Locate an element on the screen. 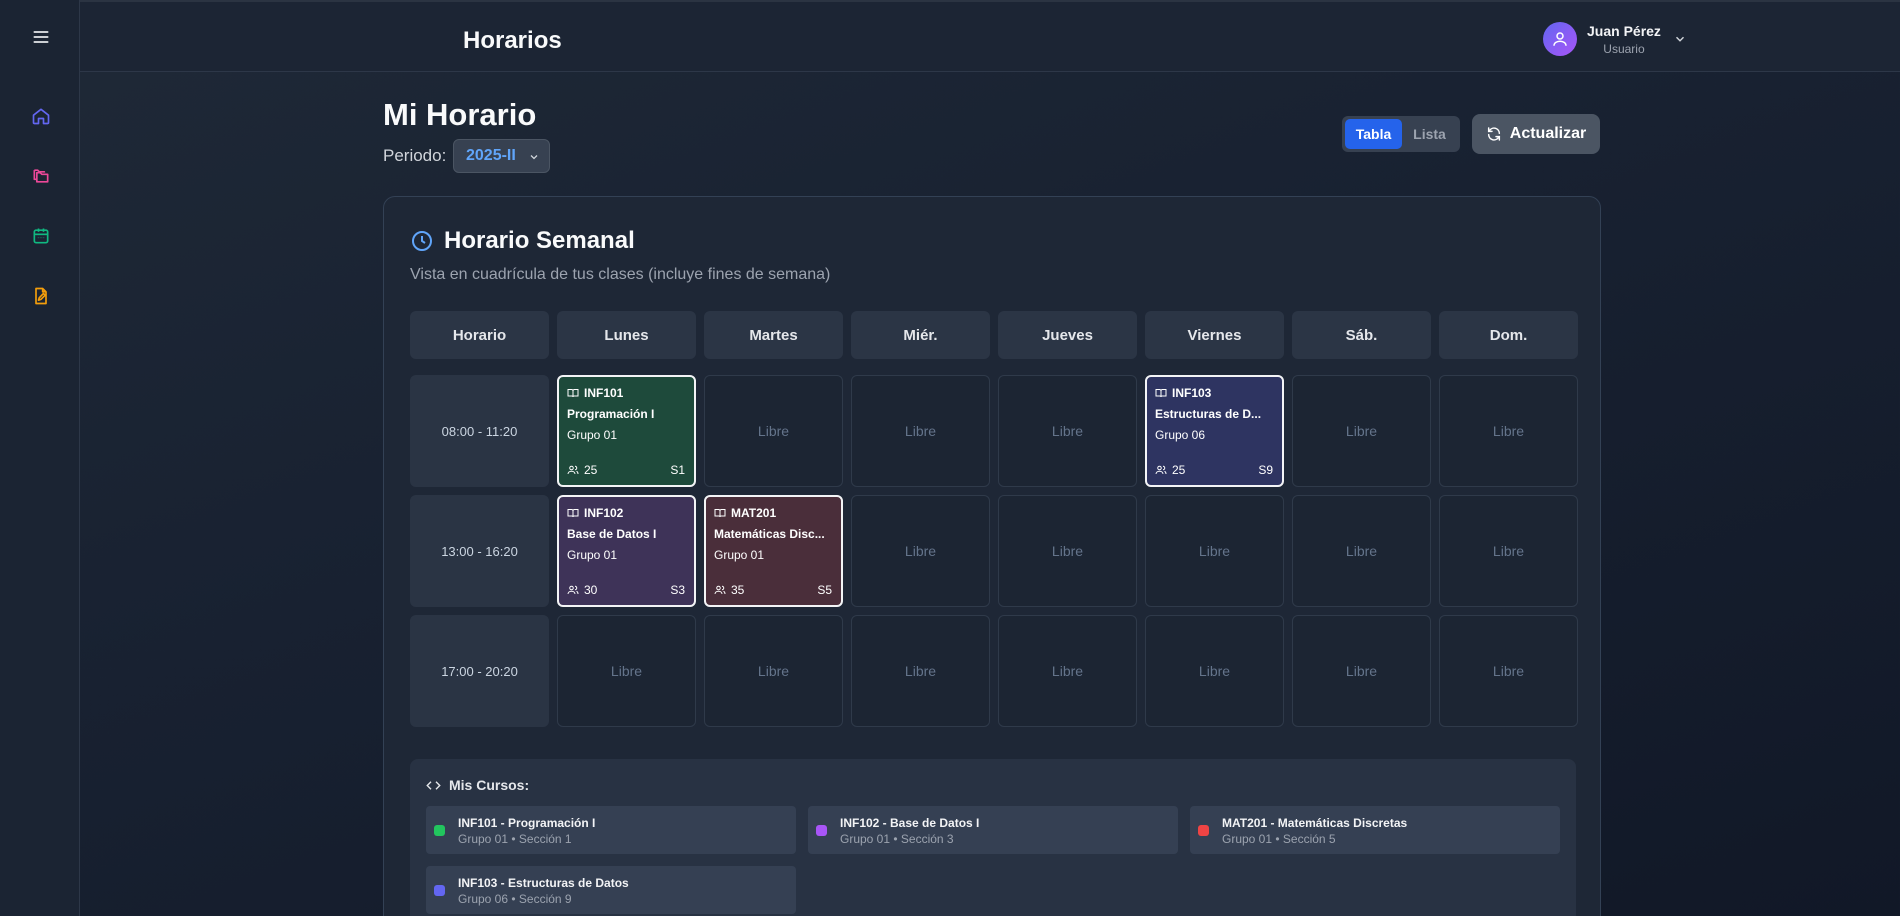  page-title: Mi Horario is located at coordinates (460, 114).